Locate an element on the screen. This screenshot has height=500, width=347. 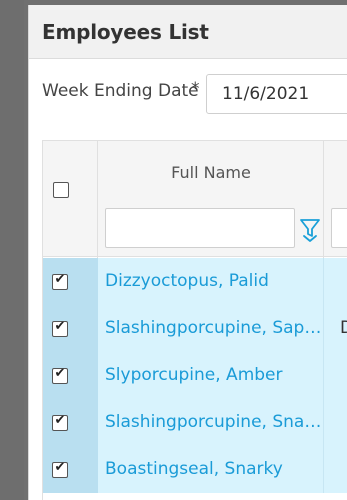
week-ending-row: Week Ending Date * is located at coordinates (188, 92).